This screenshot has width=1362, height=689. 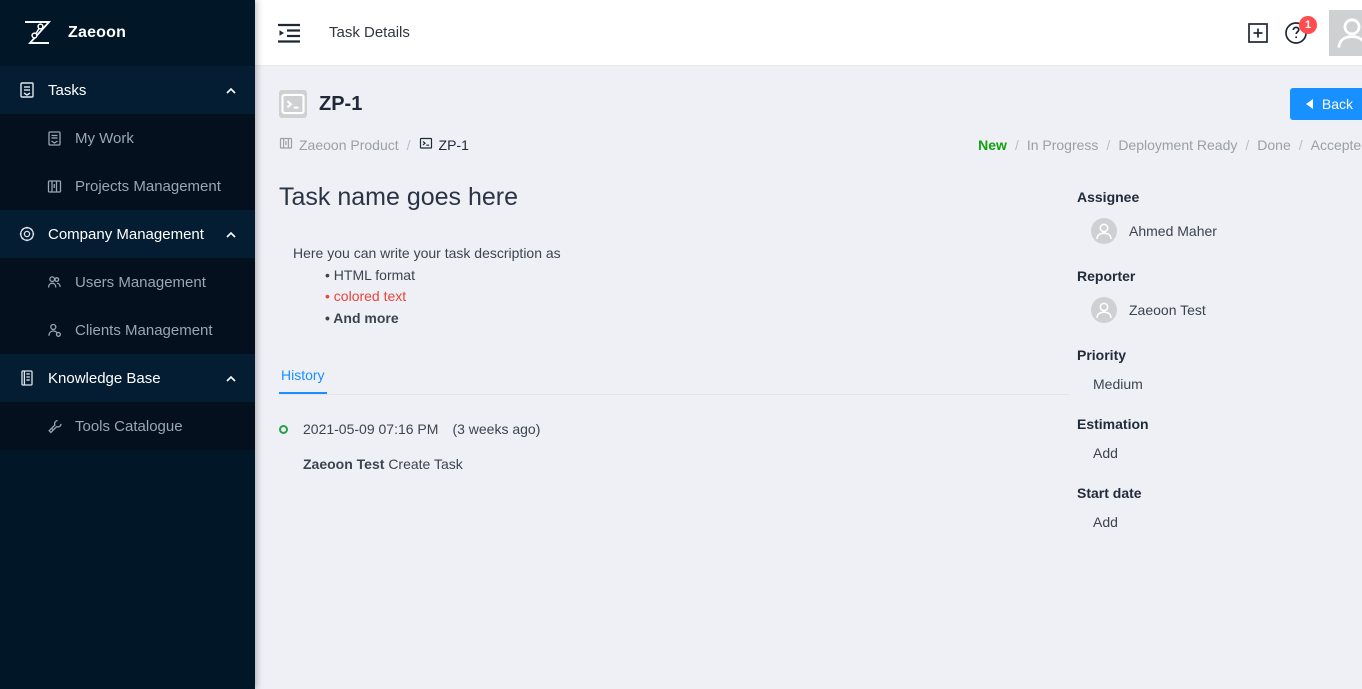 What do you see at coordinates (97, 32) in the screenshot?
I see `brand-name: Zaeoon` at bounding box center [97, 32].